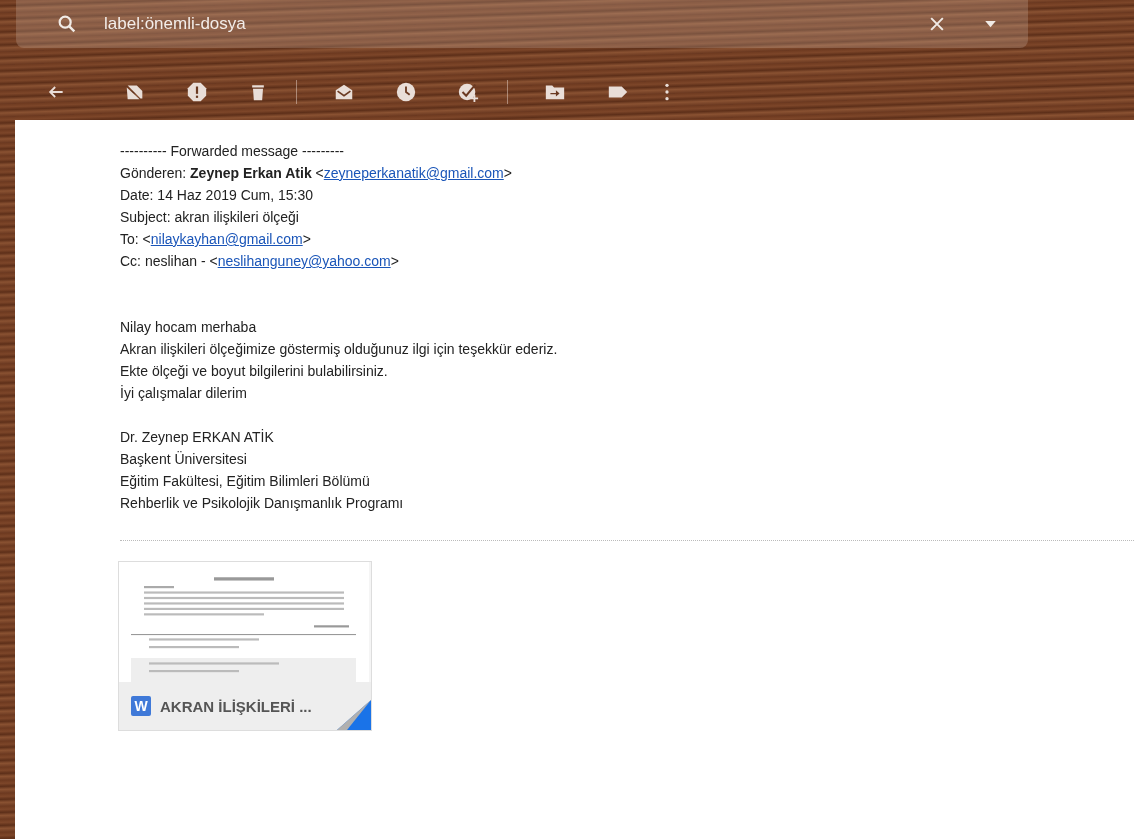 The width and height of the screenshot is (1134, 839). Describe the element at coordinates (184, 459) in the screenshot. I see `signature-line: Başkent Üniversitesi` at that location.